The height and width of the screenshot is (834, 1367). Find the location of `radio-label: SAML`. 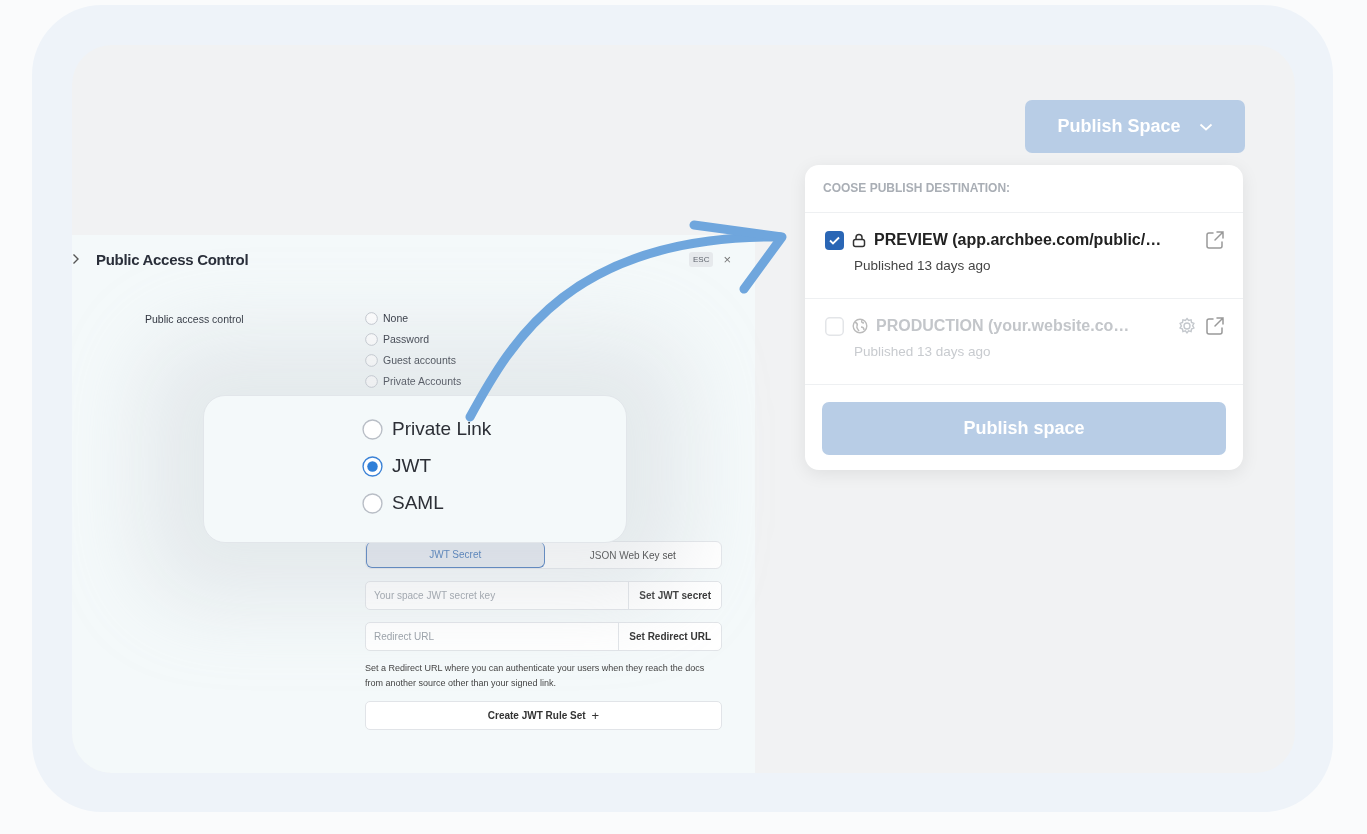

radio-label: SAML is located at coordinates (418, 503).